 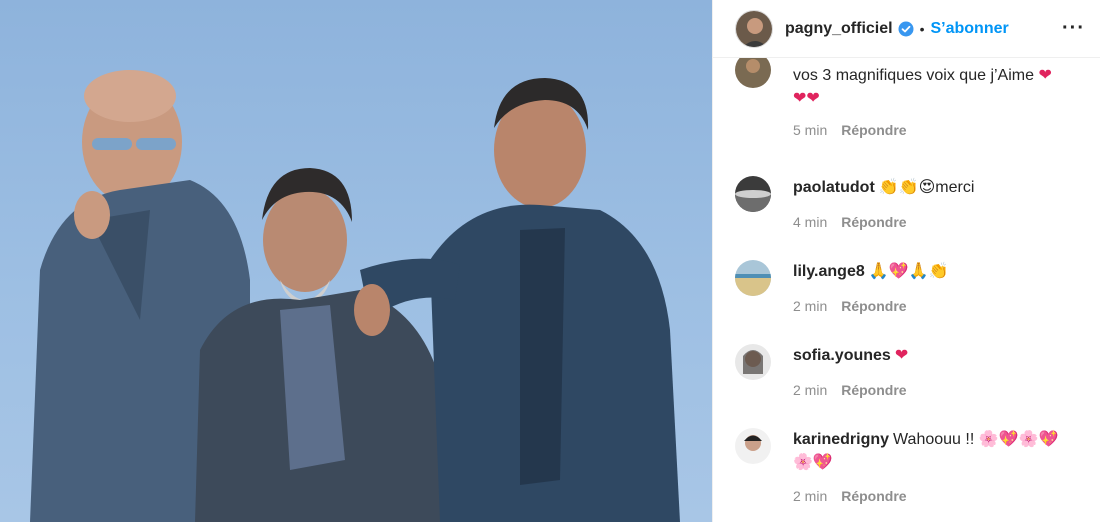 I want to click on more-options-icon: ···, so click(x=1073, y=28).